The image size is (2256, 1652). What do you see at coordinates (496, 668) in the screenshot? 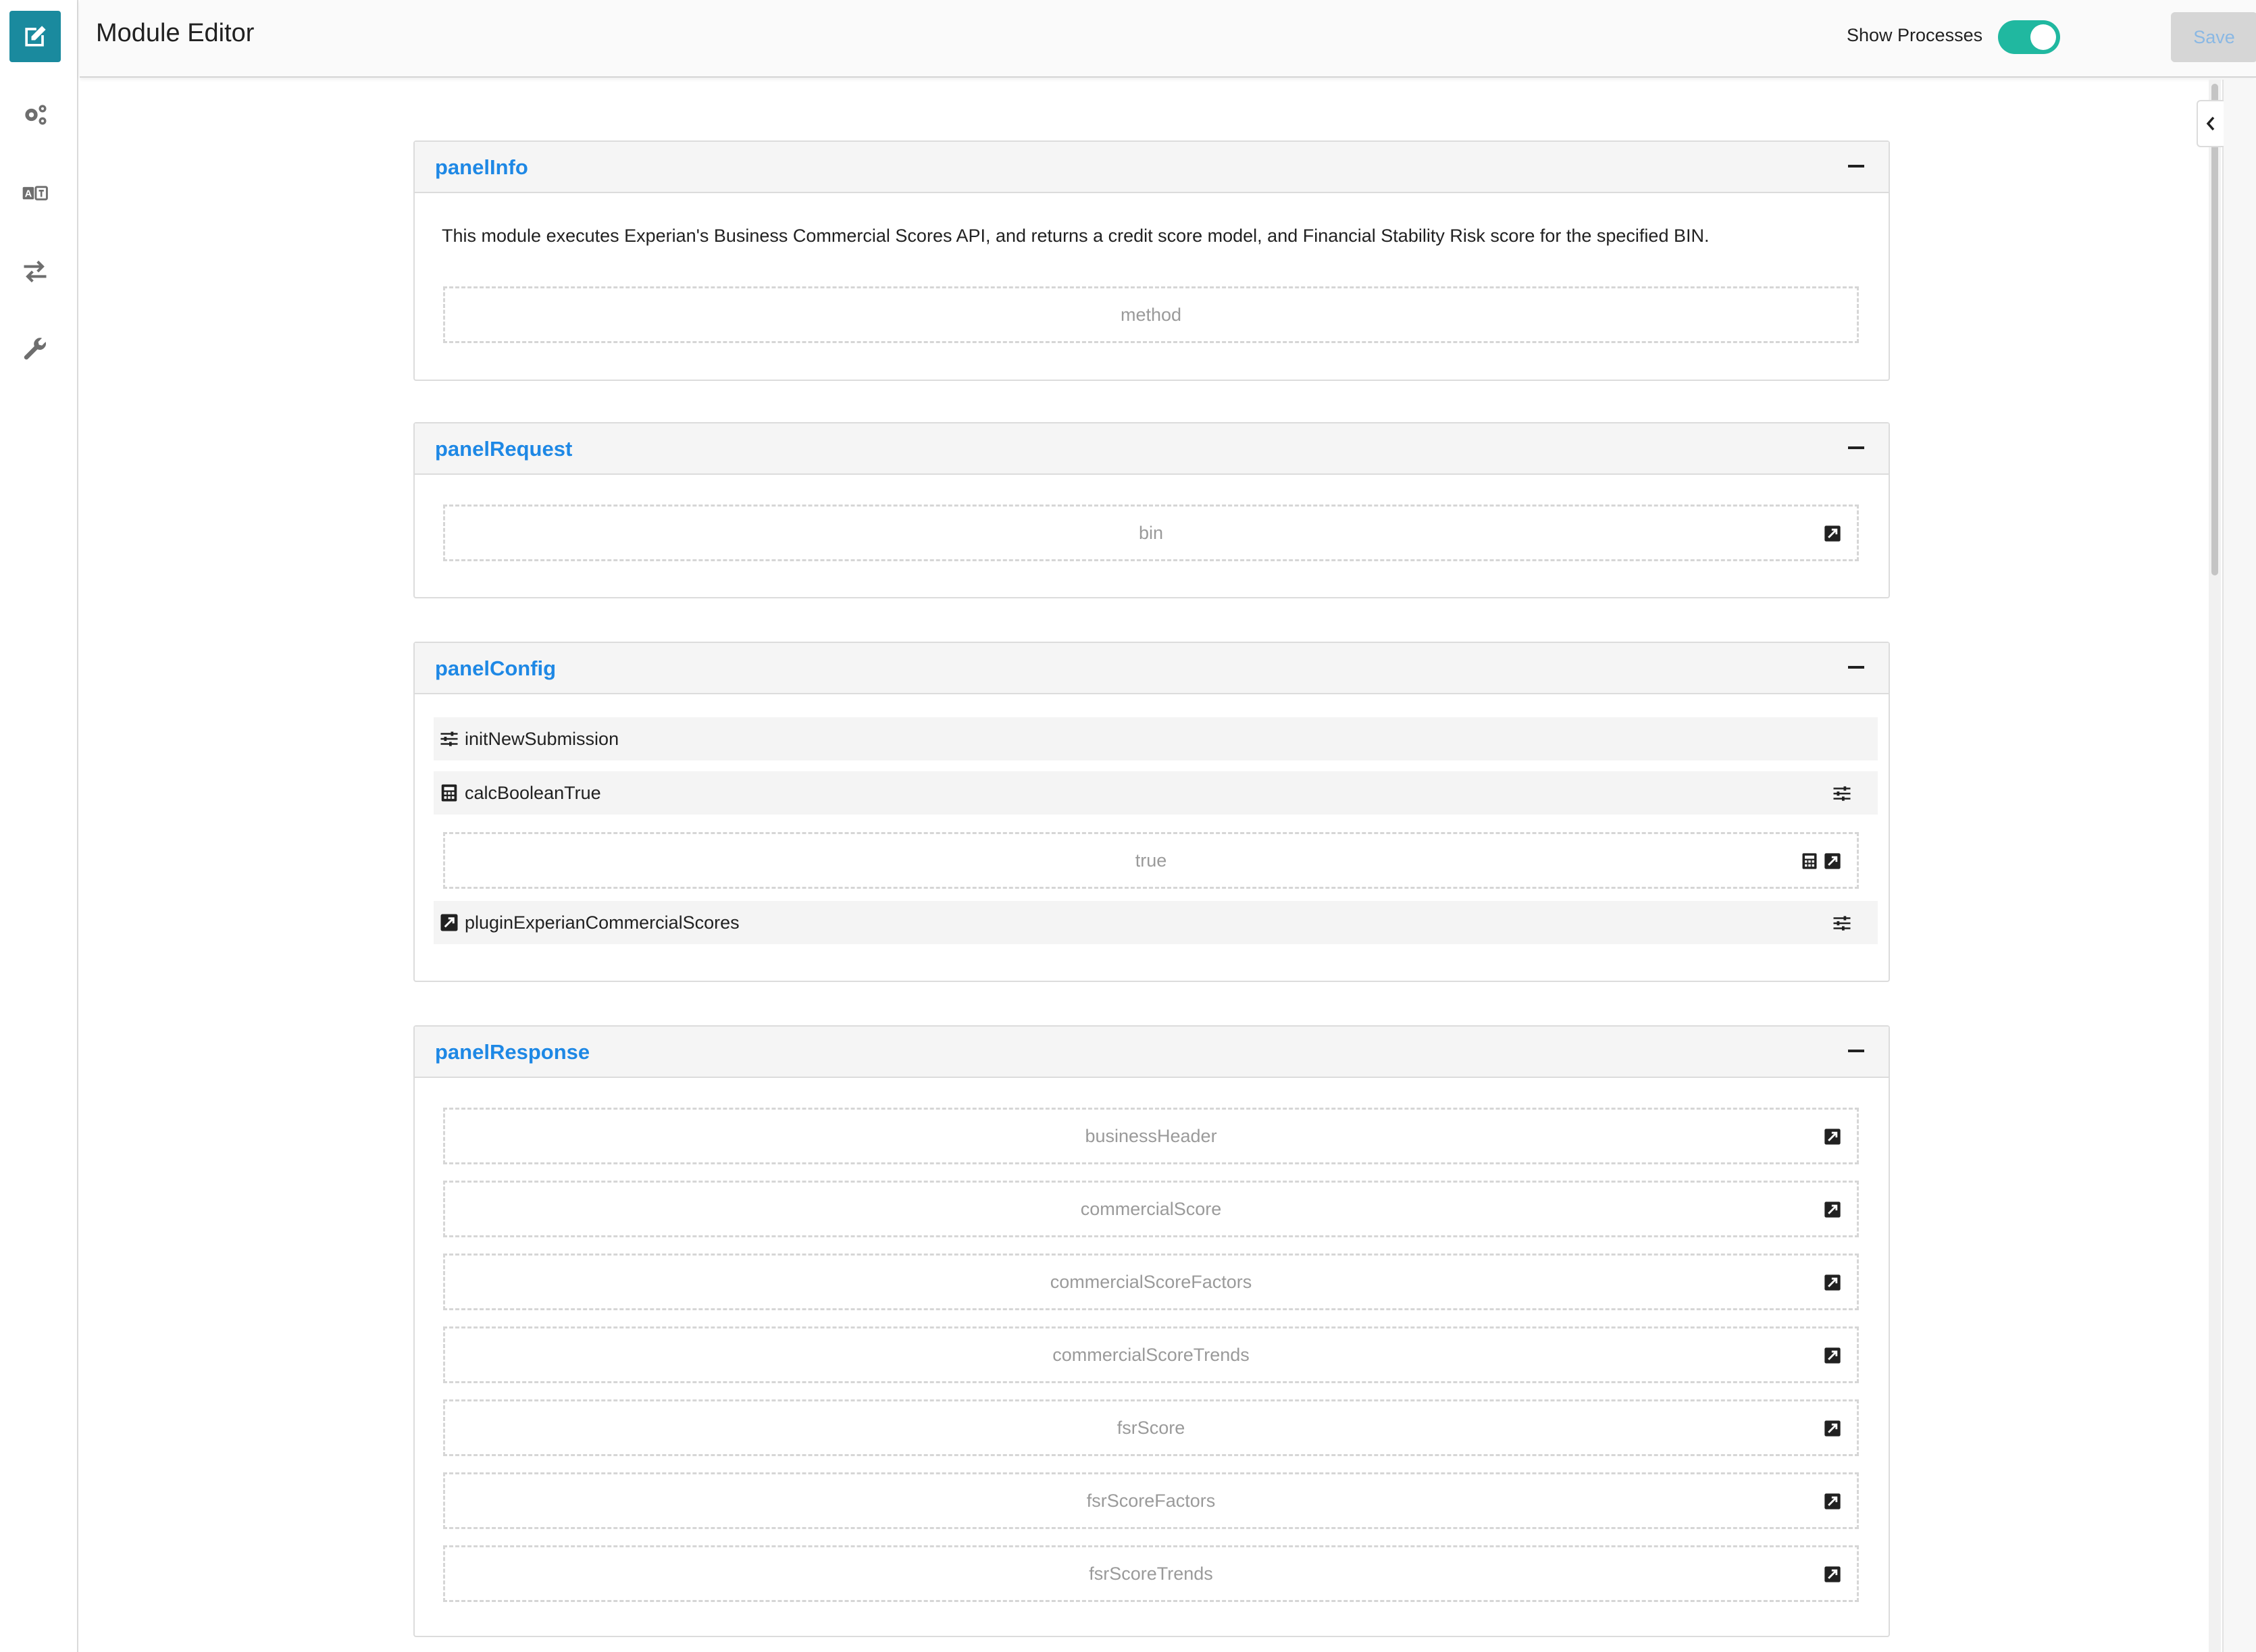
I see `panel-title: panelConfig` at bounding box center [496, 668].